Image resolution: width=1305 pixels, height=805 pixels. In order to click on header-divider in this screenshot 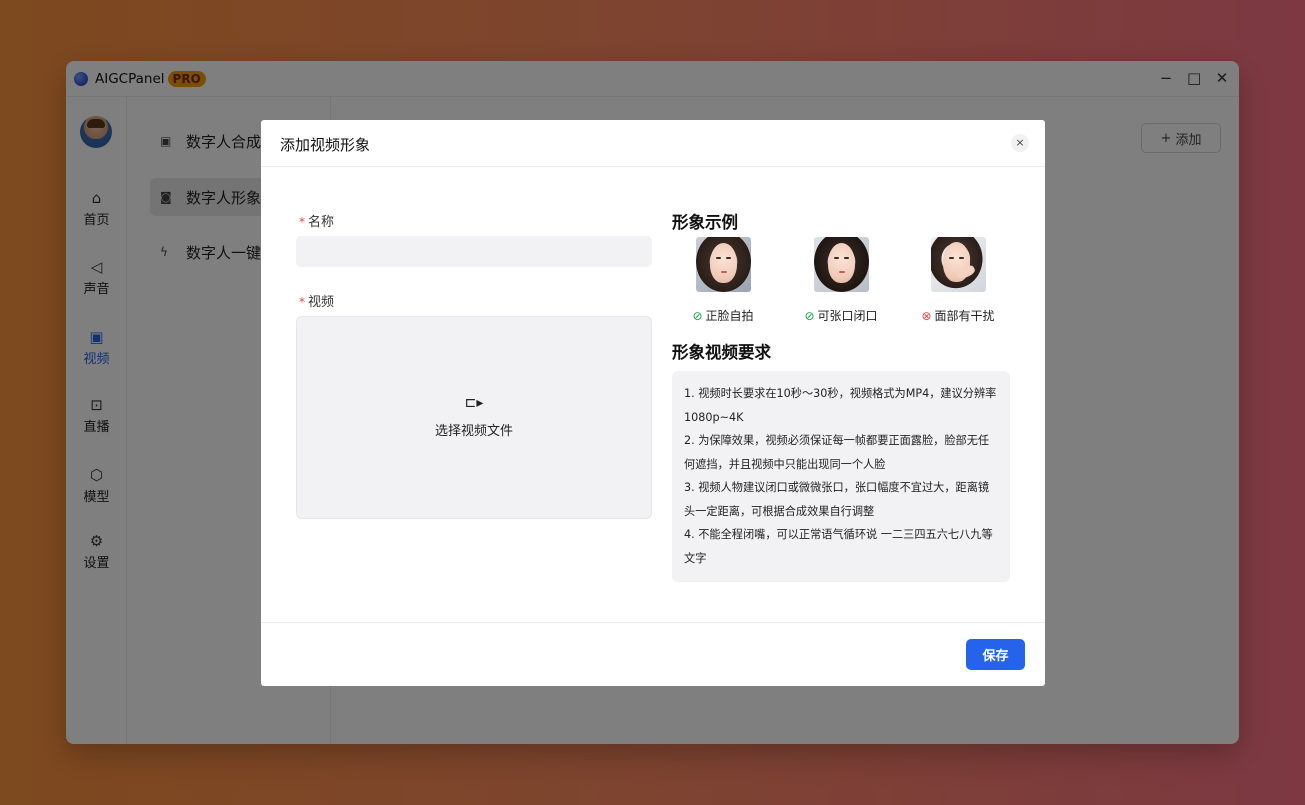, I will do `click(653, 166)`.